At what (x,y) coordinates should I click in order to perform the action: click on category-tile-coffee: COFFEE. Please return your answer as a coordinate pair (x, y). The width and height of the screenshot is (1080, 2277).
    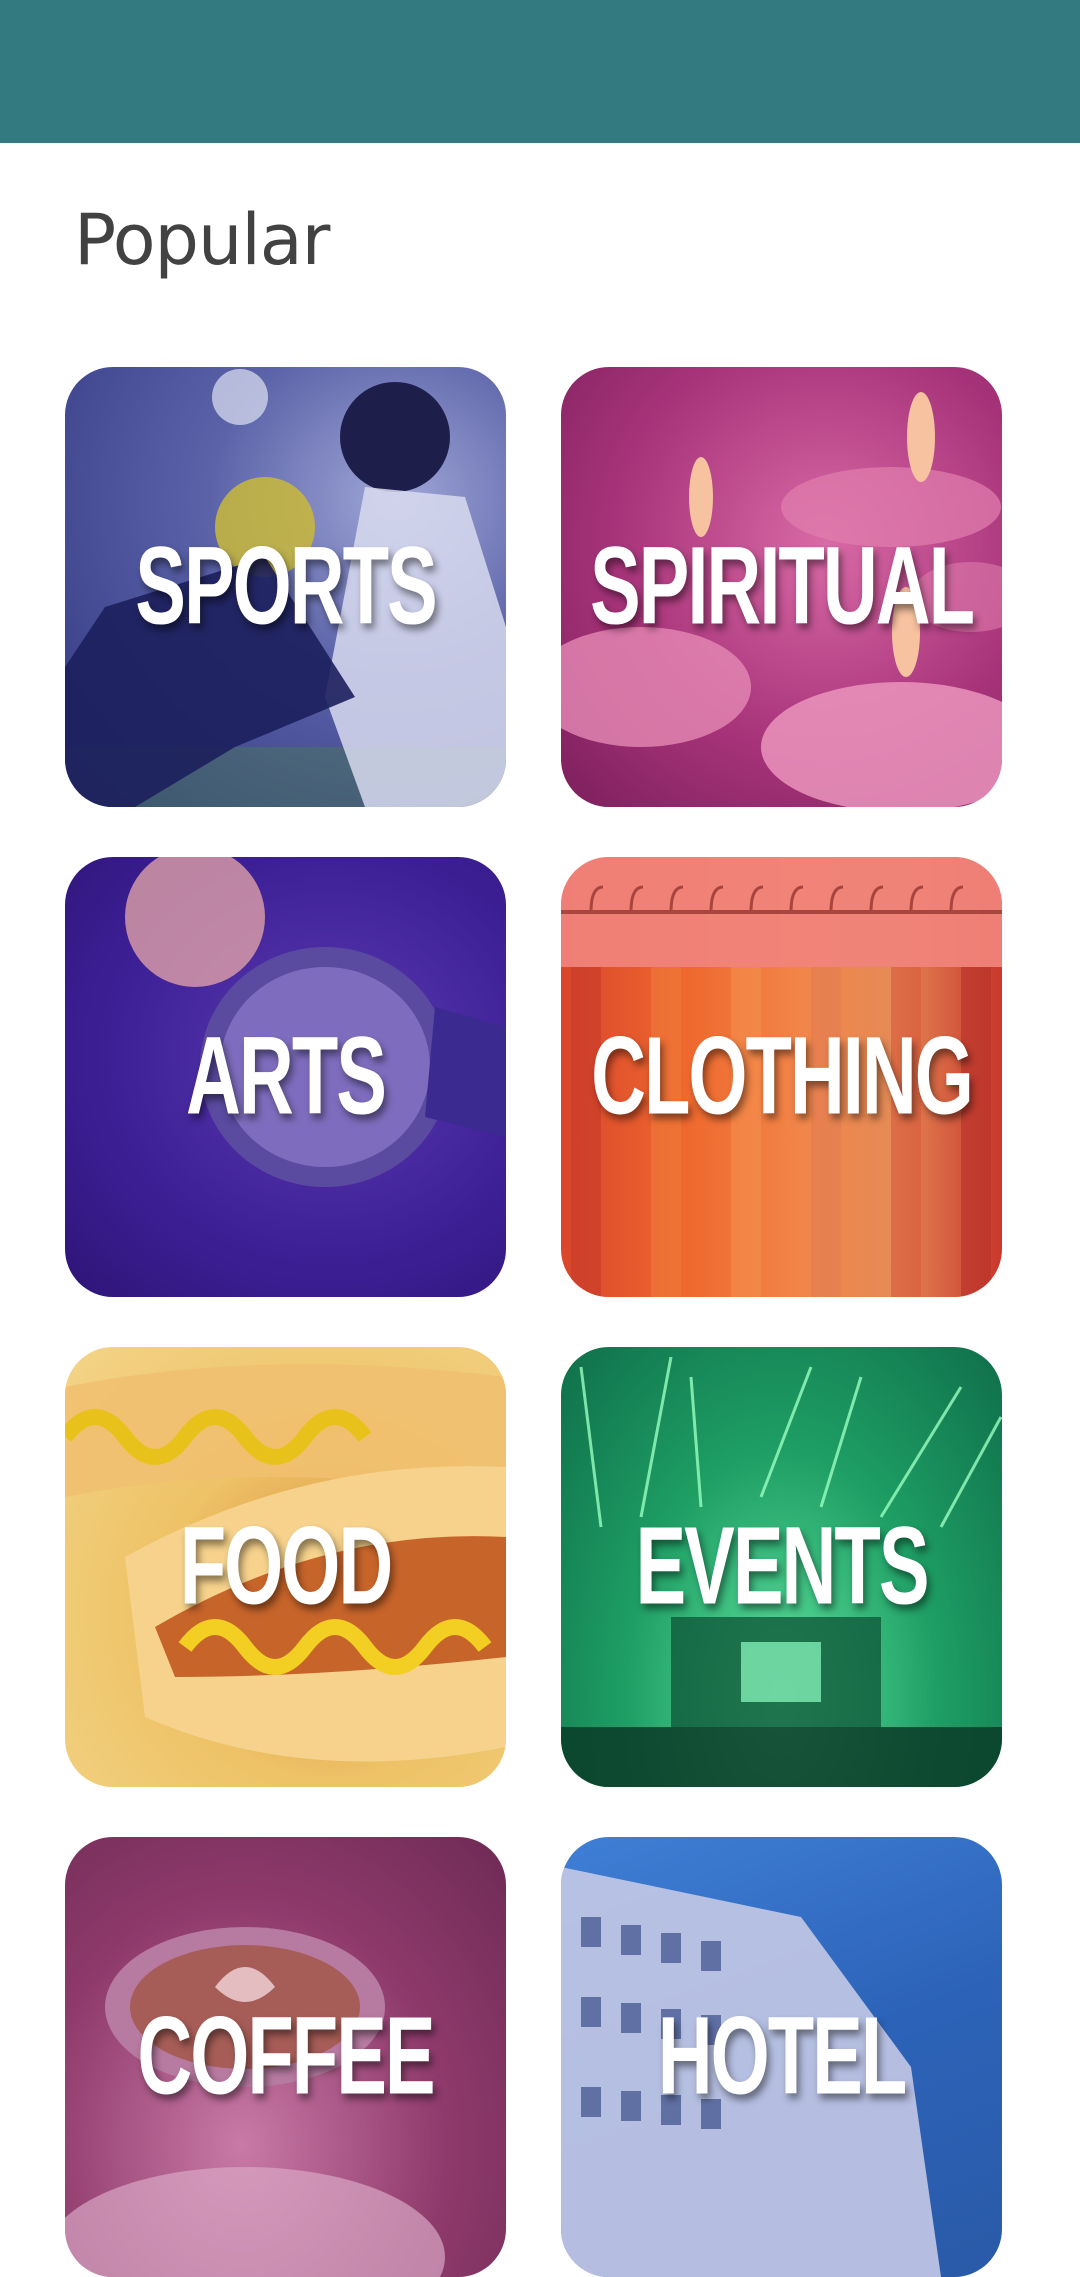
    Looking at the image, I should click on (285, 2057).